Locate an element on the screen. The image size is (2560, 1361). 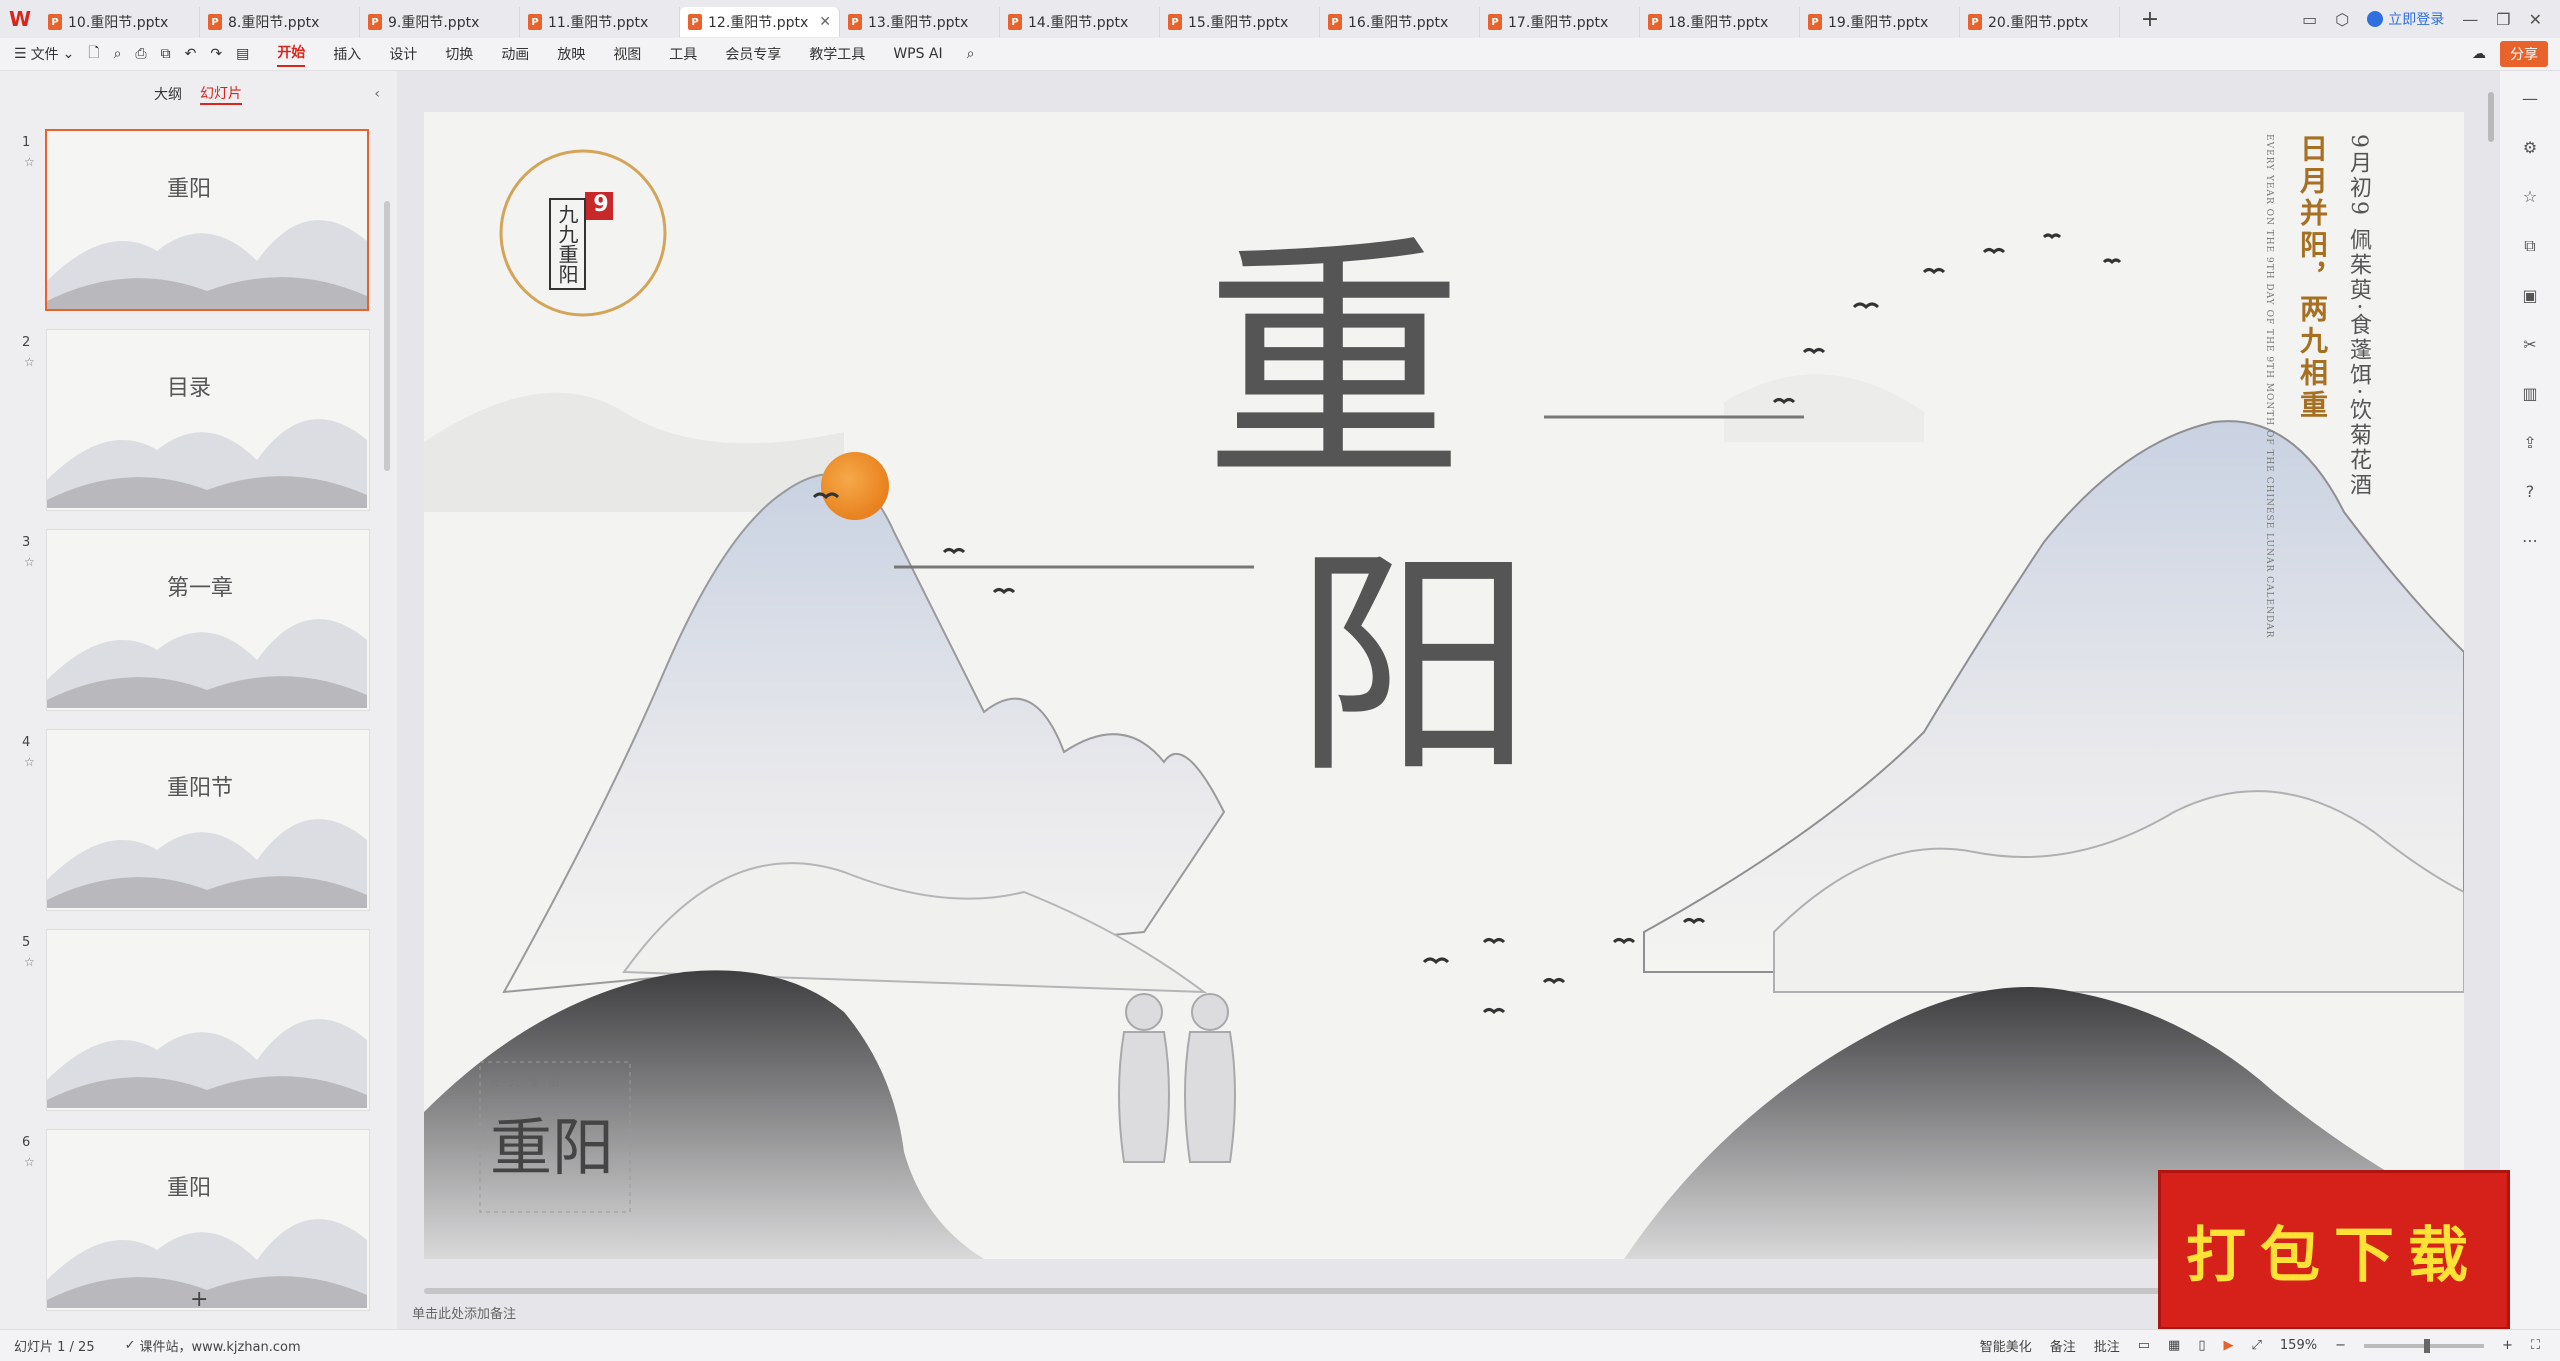
zoom-in-icon: + is located at coordinates (2507, 1345).